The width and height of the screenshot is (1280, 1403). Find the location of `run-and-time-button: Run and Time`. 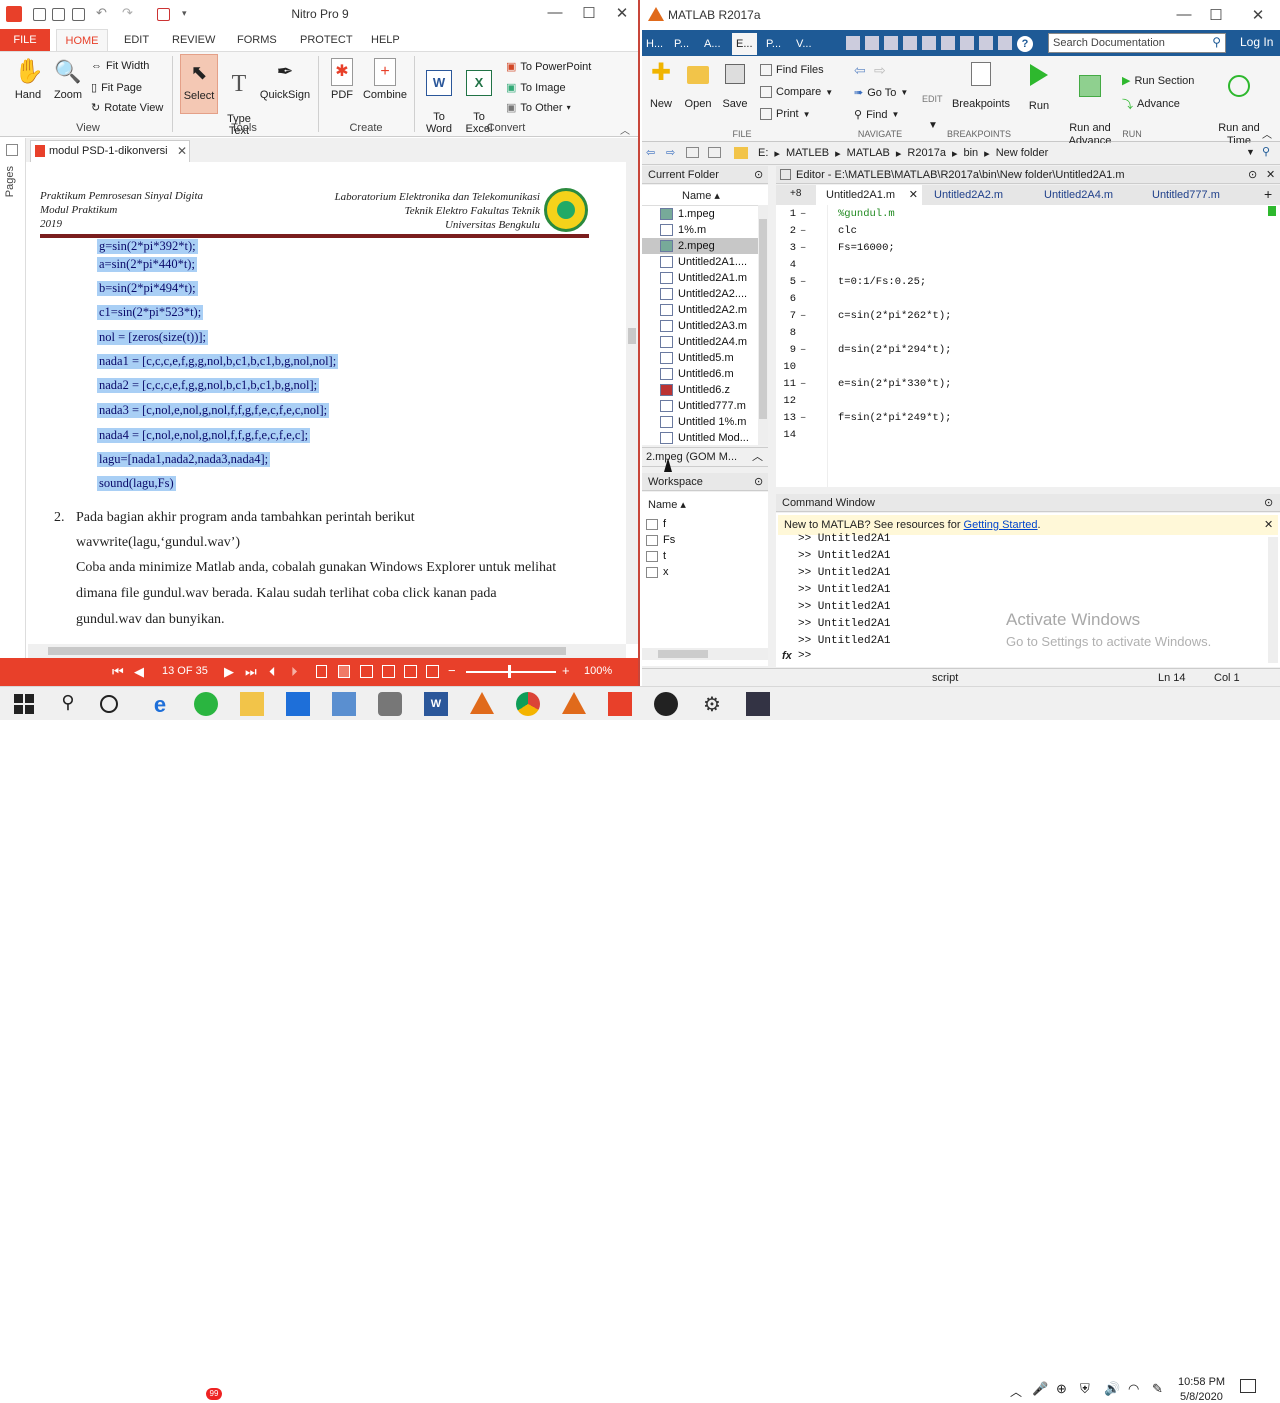

run-and-time-button: Run and Time is located at coordinates (1239, 105).